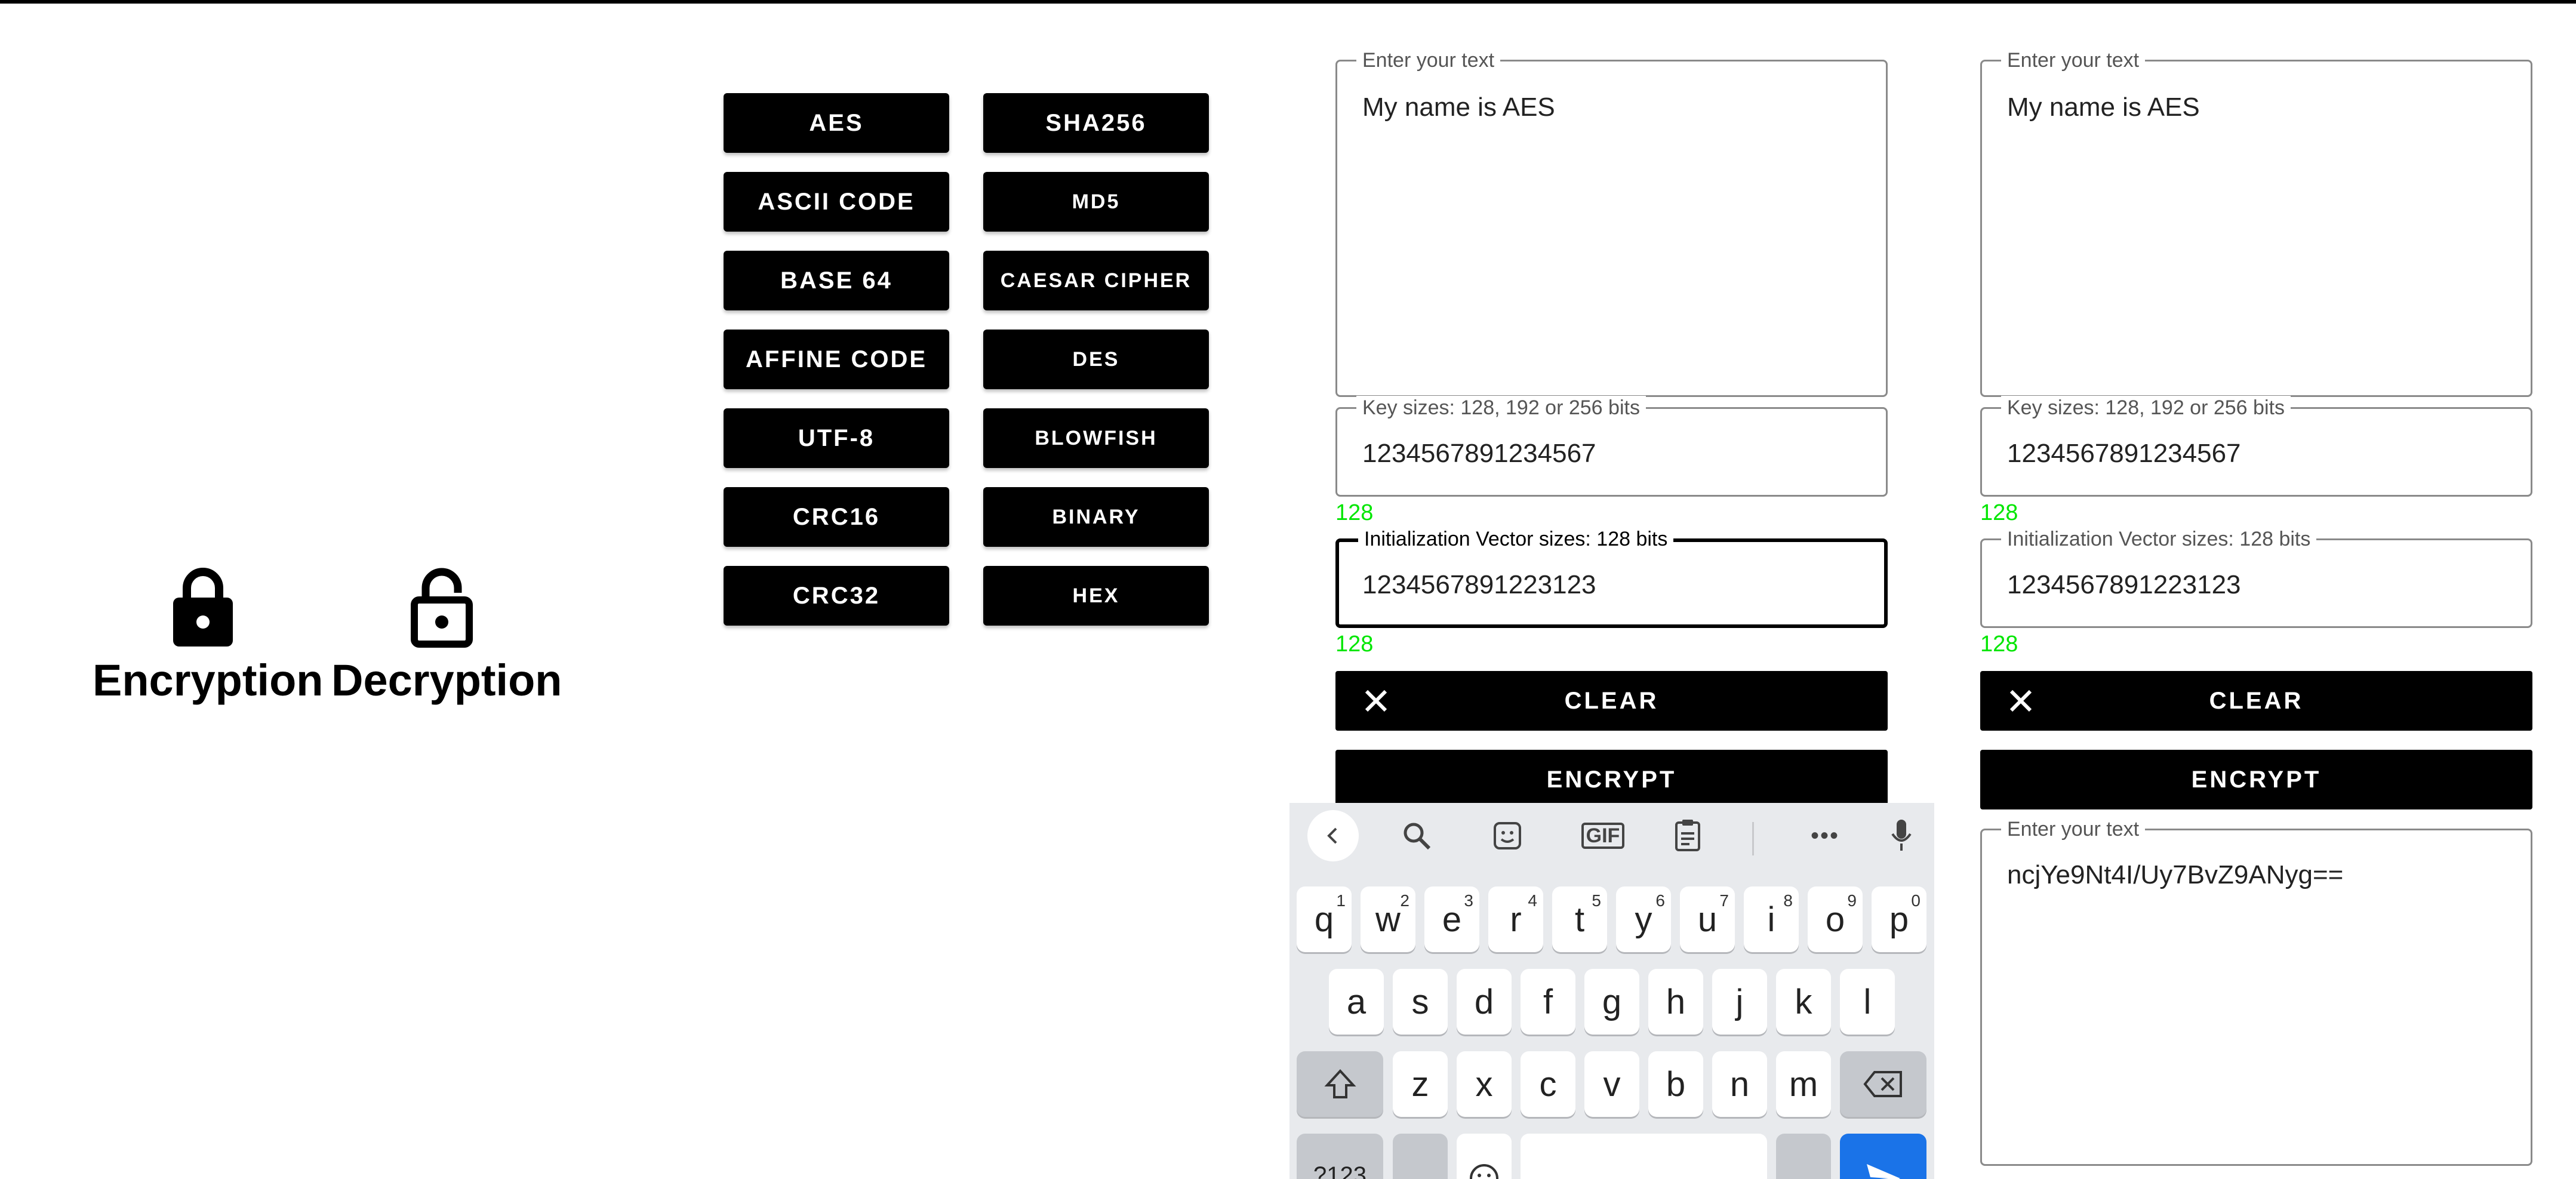 Image resolution: width=2576 pixels, height=1179 pixels. What do you see at coordinates (1340, 1156) in the screenshot?
I see `symbols-key: ?123` at bounding box center [1340, 1156].